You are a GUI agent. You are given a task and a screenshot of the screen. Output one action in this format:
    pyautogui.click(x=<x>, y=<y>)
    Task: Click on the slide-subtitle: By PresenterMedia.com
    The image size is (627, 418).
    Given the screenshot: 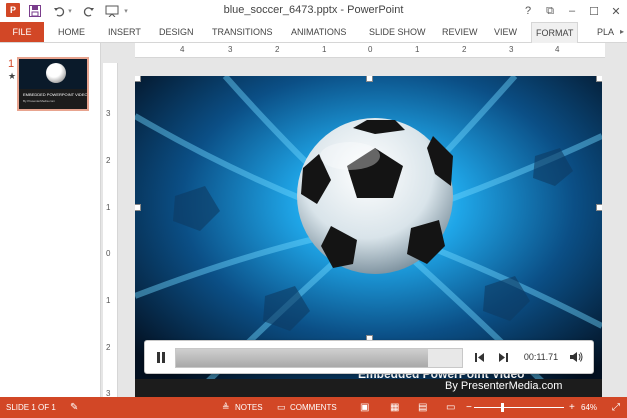 What is the action you would take?
    pyautogui.click(x=503, y=386)
    